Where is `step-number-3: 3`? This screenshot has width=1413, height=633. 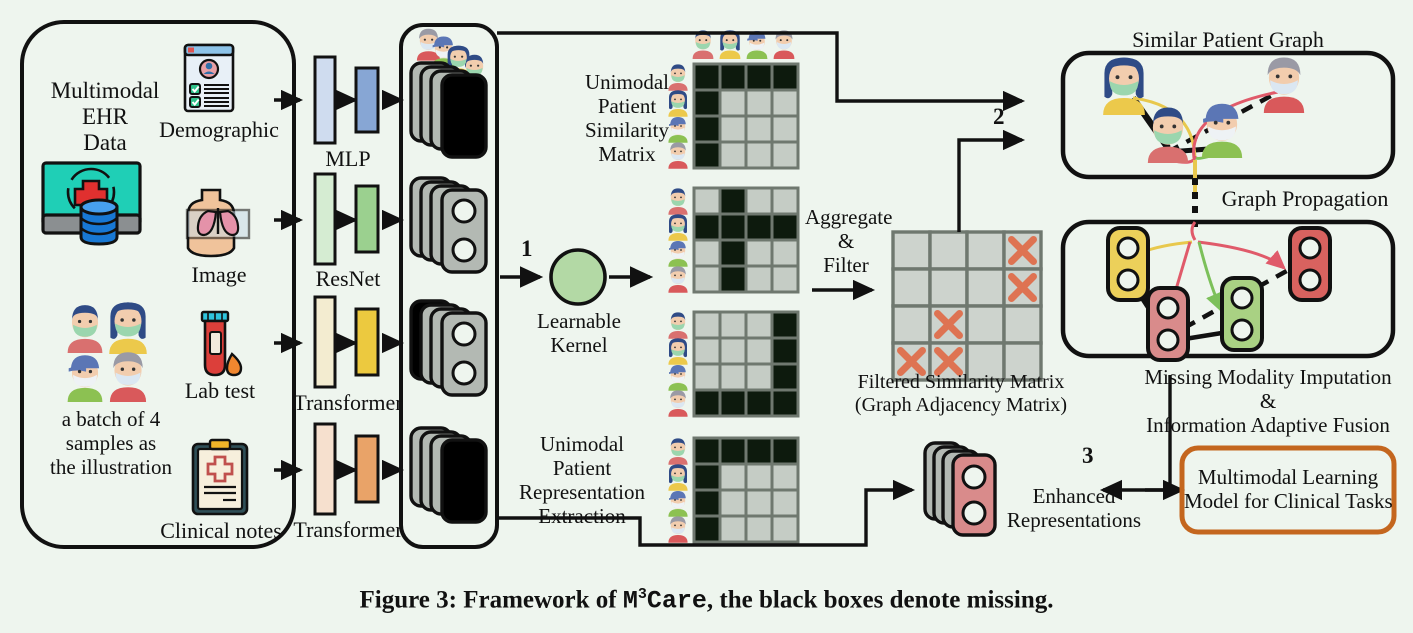
step-number-3: 3 is located at coordinates (1088, 455).